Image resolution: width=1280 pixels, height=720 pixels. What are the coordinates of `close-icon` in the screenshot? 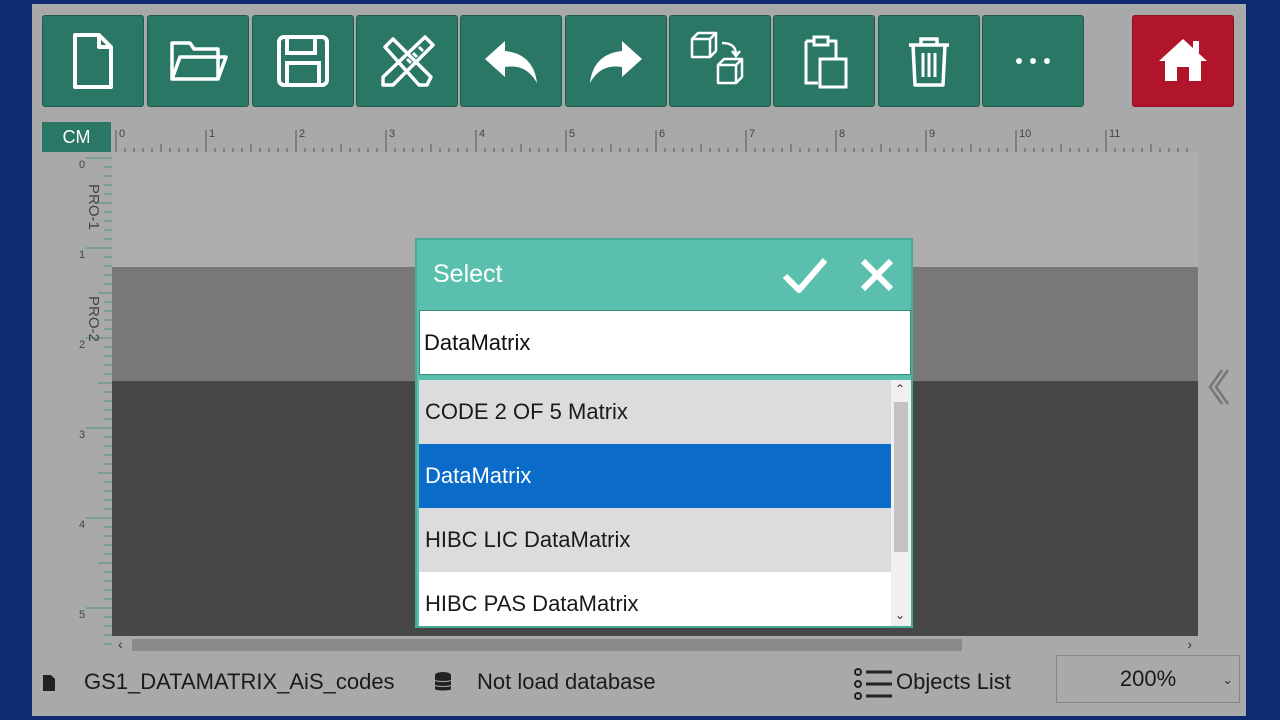 It's located at (877, 275).